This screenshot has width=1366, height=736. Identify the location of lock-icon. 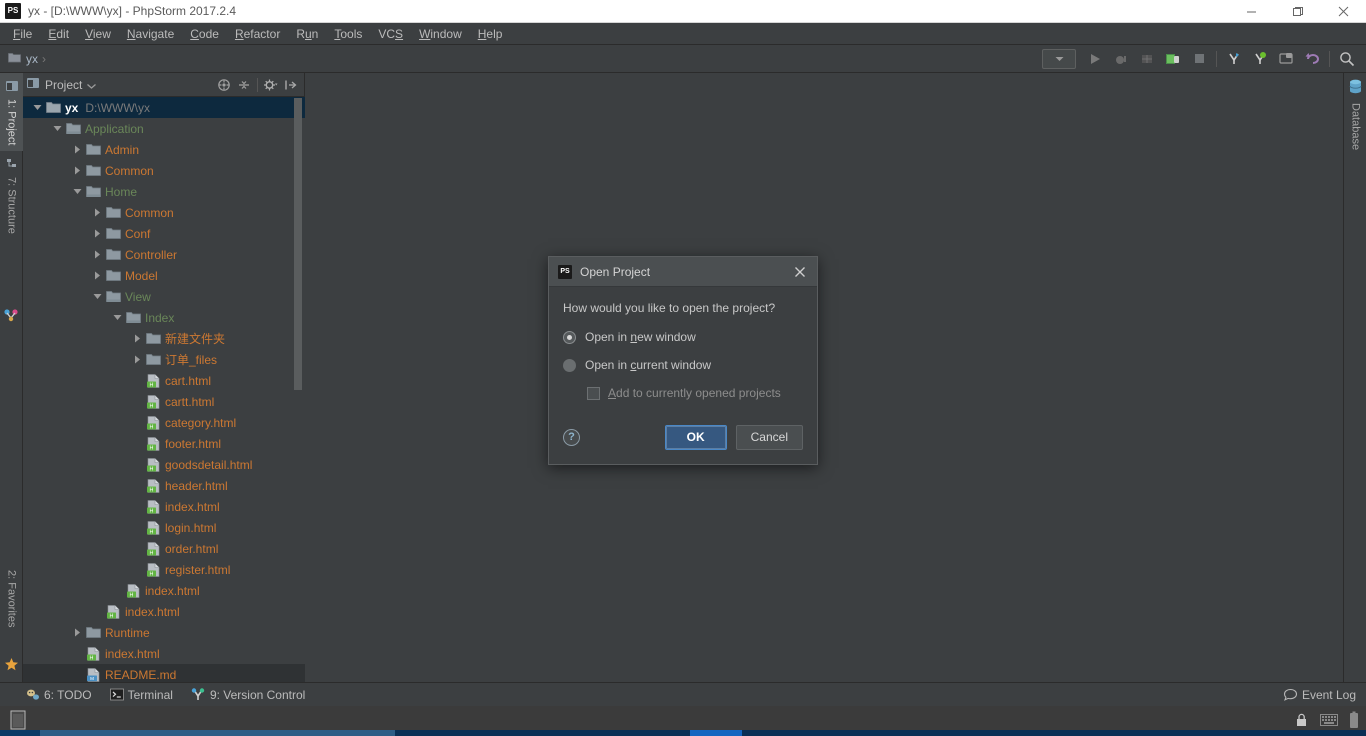
(1302, 721).